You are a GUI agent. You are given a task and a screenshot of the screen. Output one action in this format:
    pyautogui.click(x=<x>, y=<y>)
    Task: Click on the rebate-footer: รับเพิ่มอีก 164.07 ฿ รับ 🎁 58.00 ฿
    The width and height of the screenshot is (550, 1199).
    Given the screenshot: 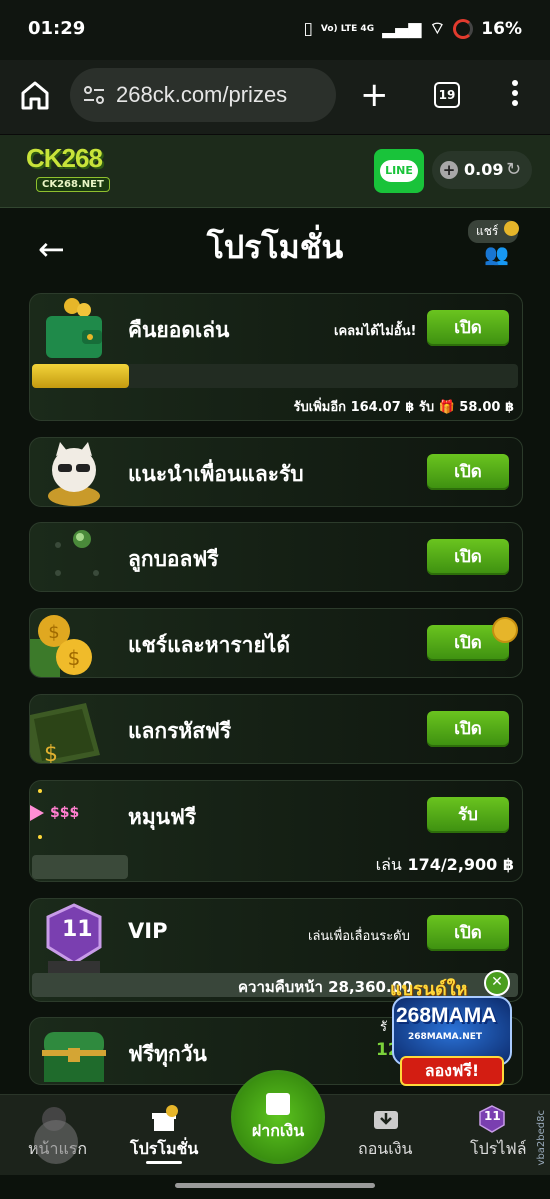 What is the action you would take?
    pyautogui.click(x=403, y=407)
    